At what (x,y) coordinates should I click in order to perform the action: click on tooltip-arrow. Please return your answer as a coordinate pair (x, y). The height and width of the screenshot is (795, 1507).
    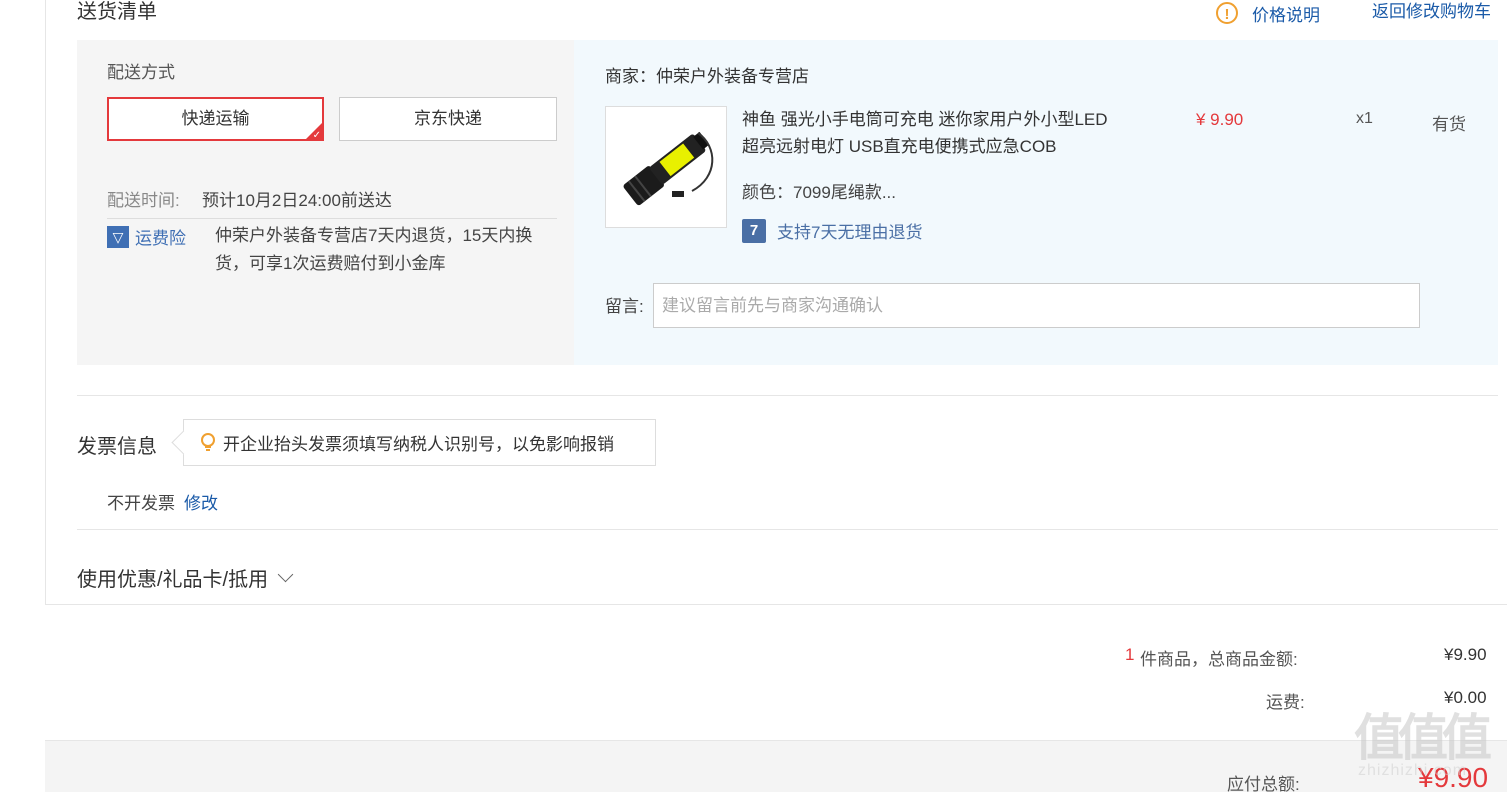
    Looking at the image, I should click on (183, 442).